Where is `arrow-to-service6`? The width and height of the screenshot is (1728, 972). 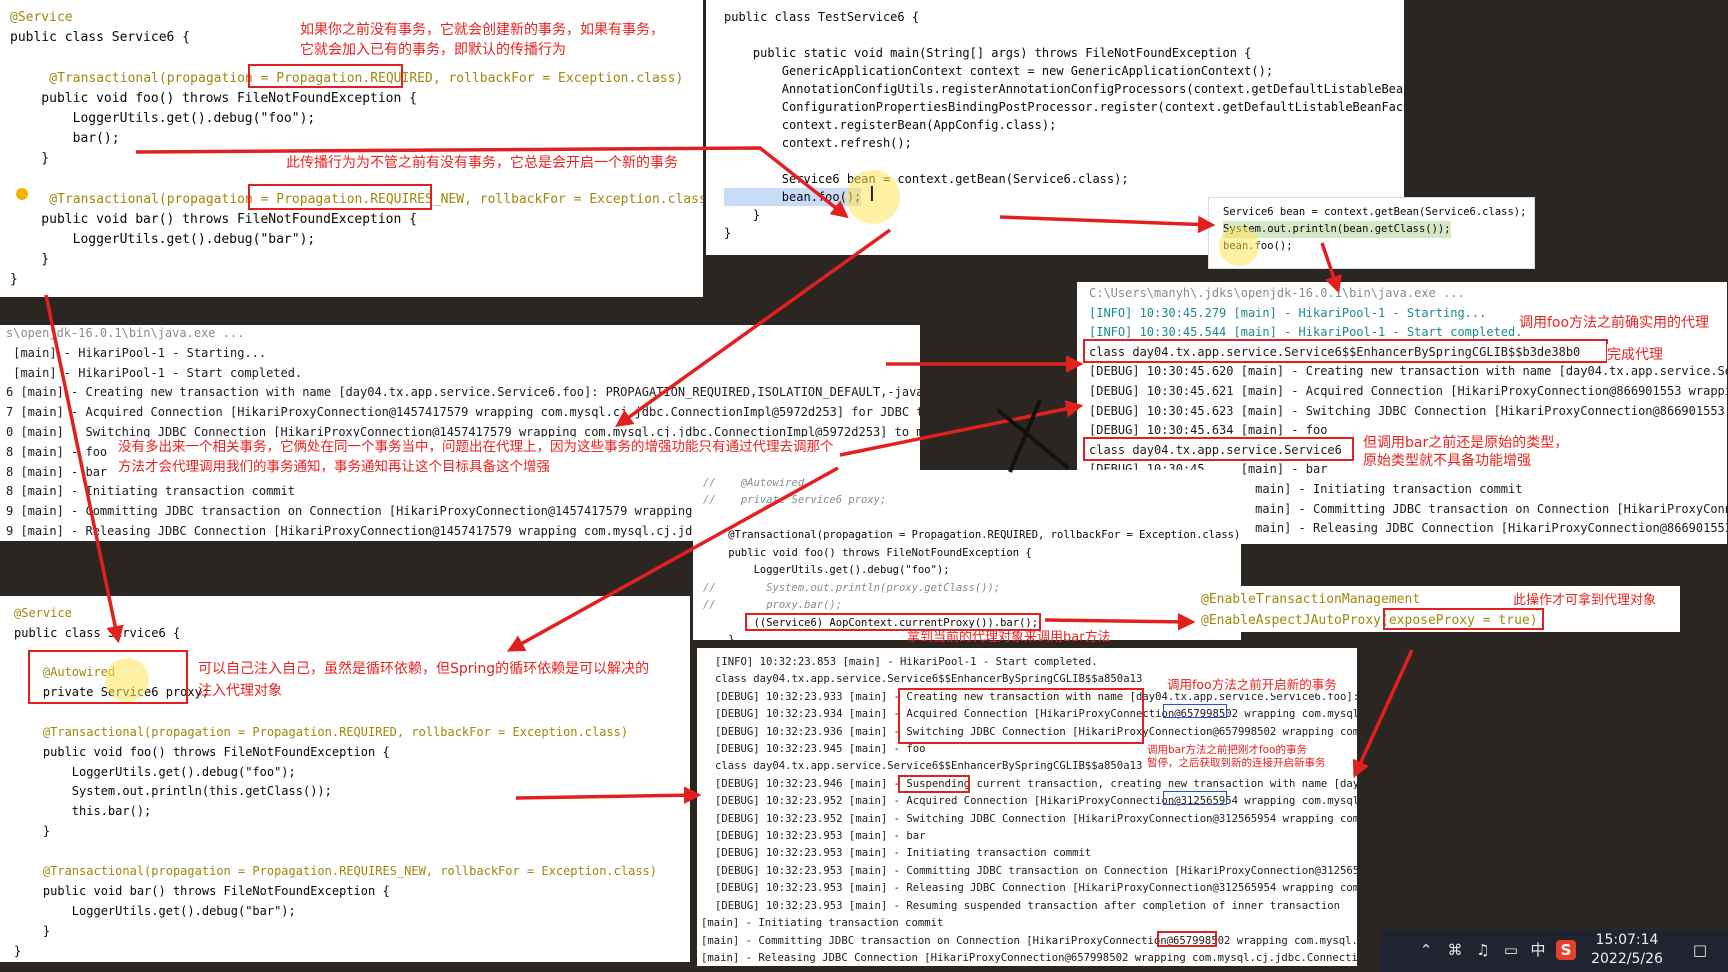
arrow-to-service6 is located at coordinates (84, 469).